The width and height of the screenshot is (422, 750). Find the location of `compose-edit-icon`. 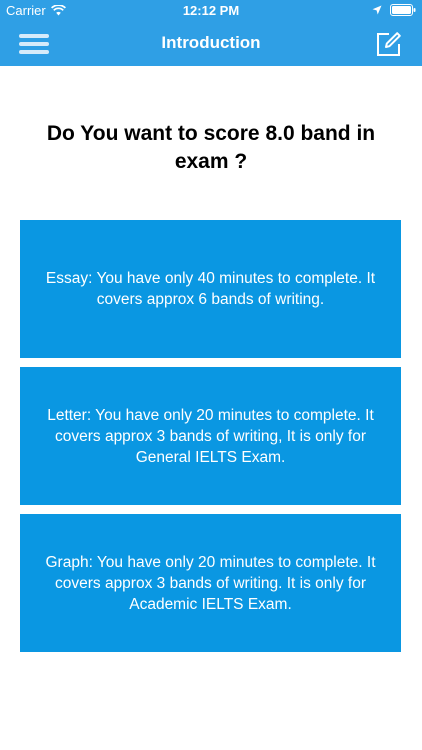

compose-edit-icon is located at coordinates (389, 44).